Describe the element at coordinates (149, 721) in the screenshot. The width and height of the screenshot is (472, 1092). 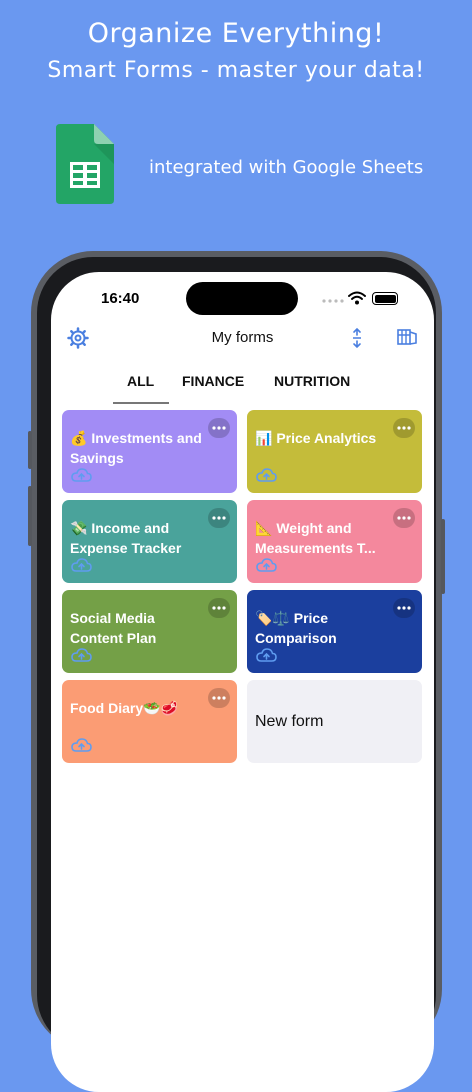
I see `form-card: Food Diary🥗🥩` at that location.